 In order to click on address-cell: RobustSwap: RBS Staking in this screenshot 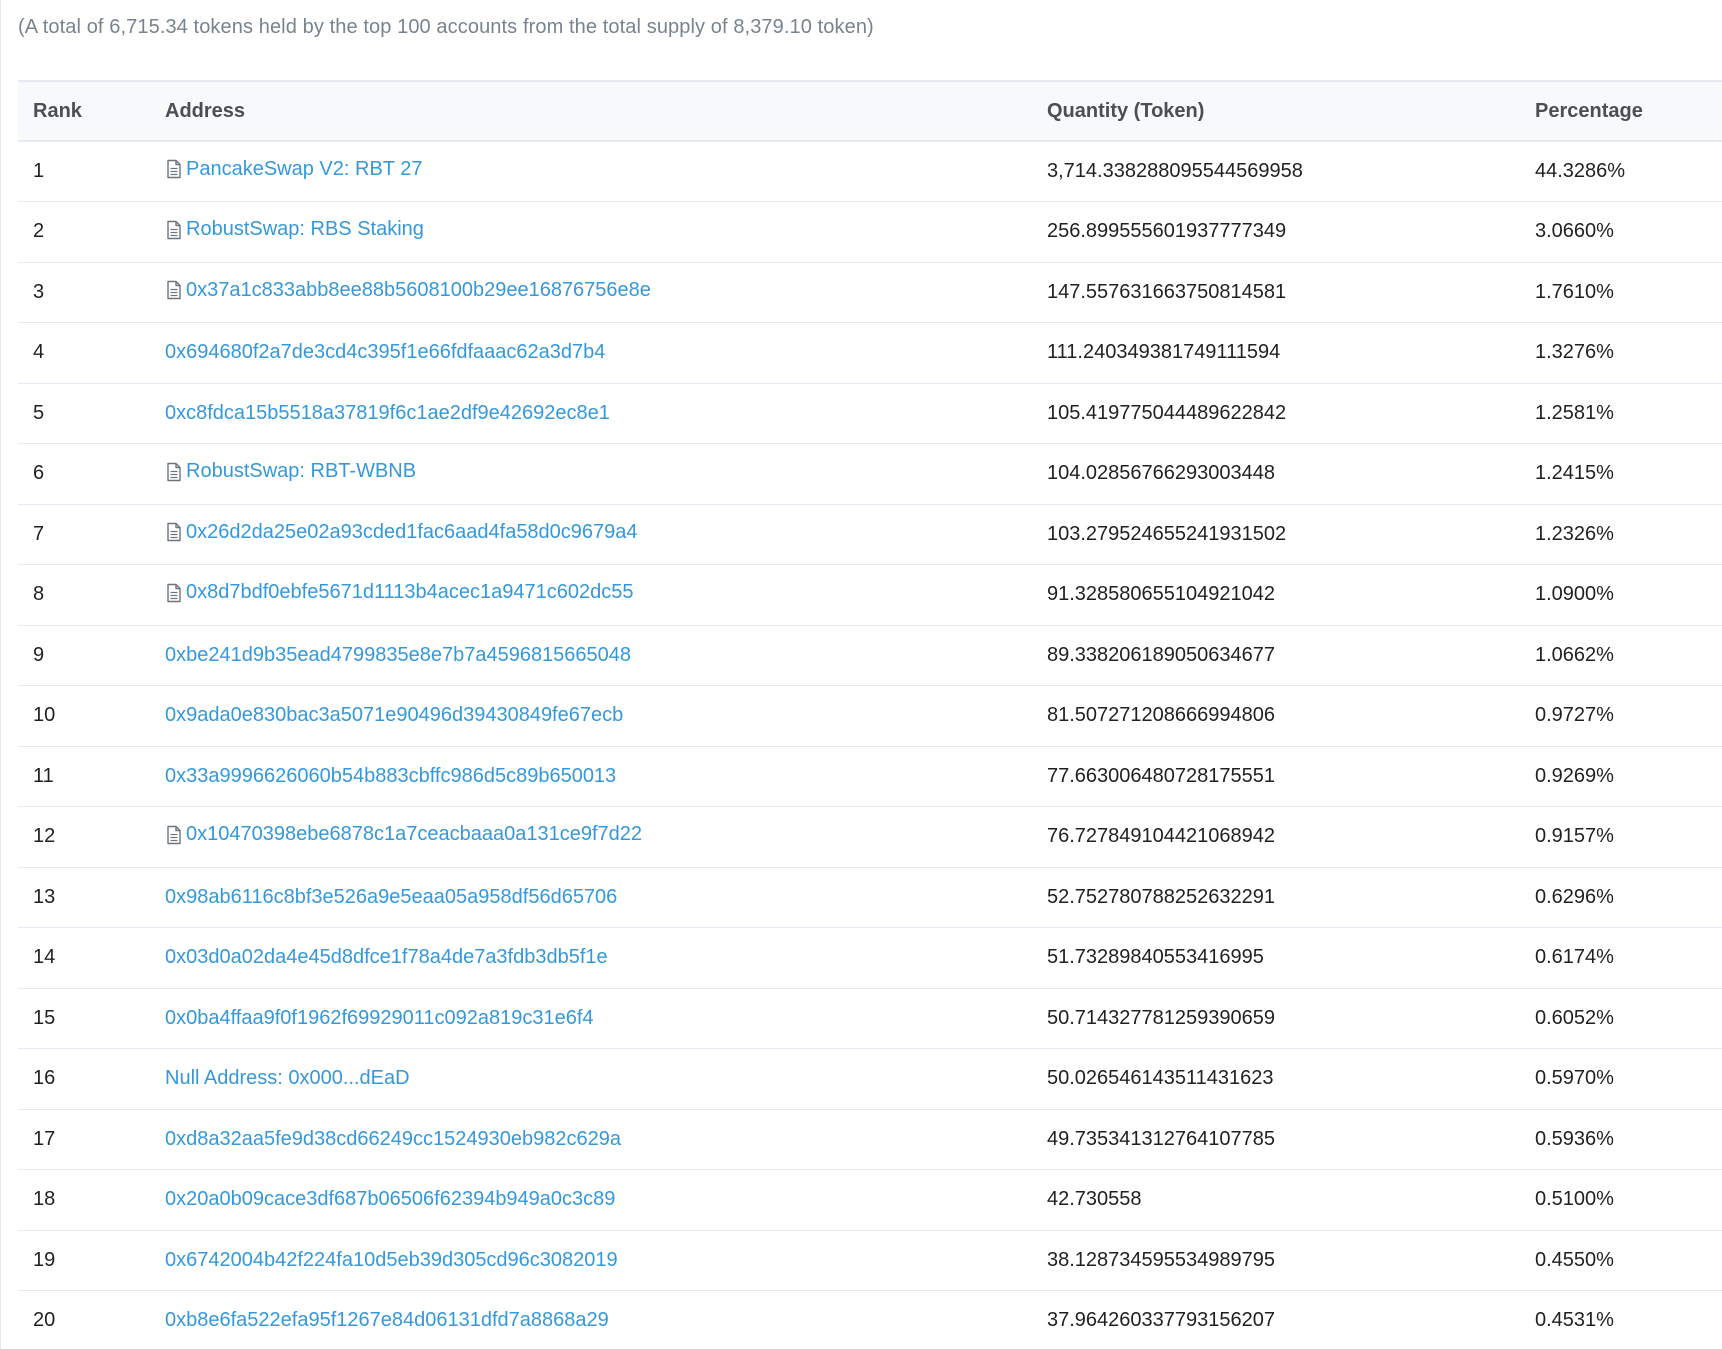, I will do `click(606, 232)`.